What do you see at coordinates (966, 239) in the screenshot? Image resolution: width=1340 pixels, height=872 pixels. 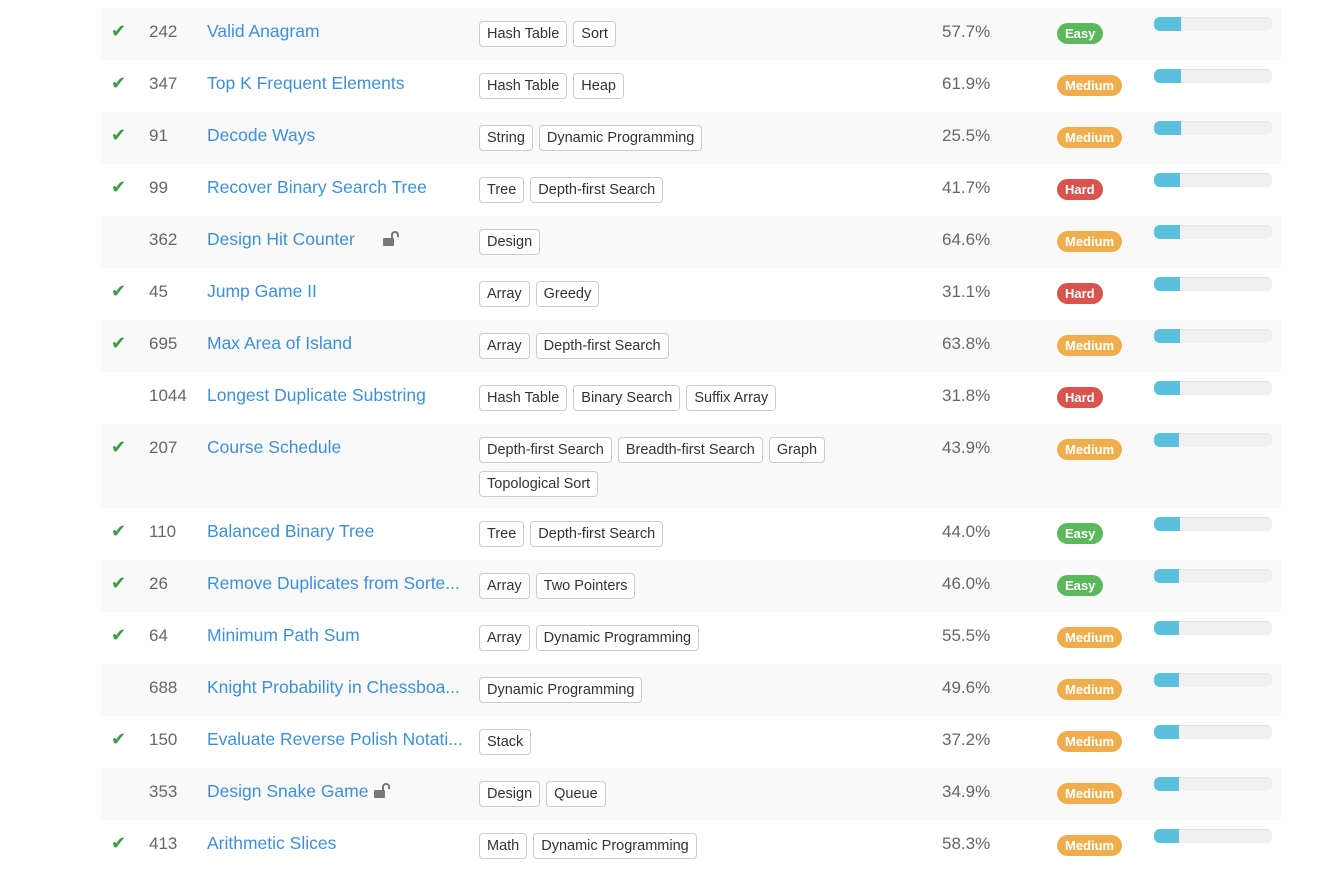 I see `acceptance-rate: 64.6%` at bounding box center [966, 239].